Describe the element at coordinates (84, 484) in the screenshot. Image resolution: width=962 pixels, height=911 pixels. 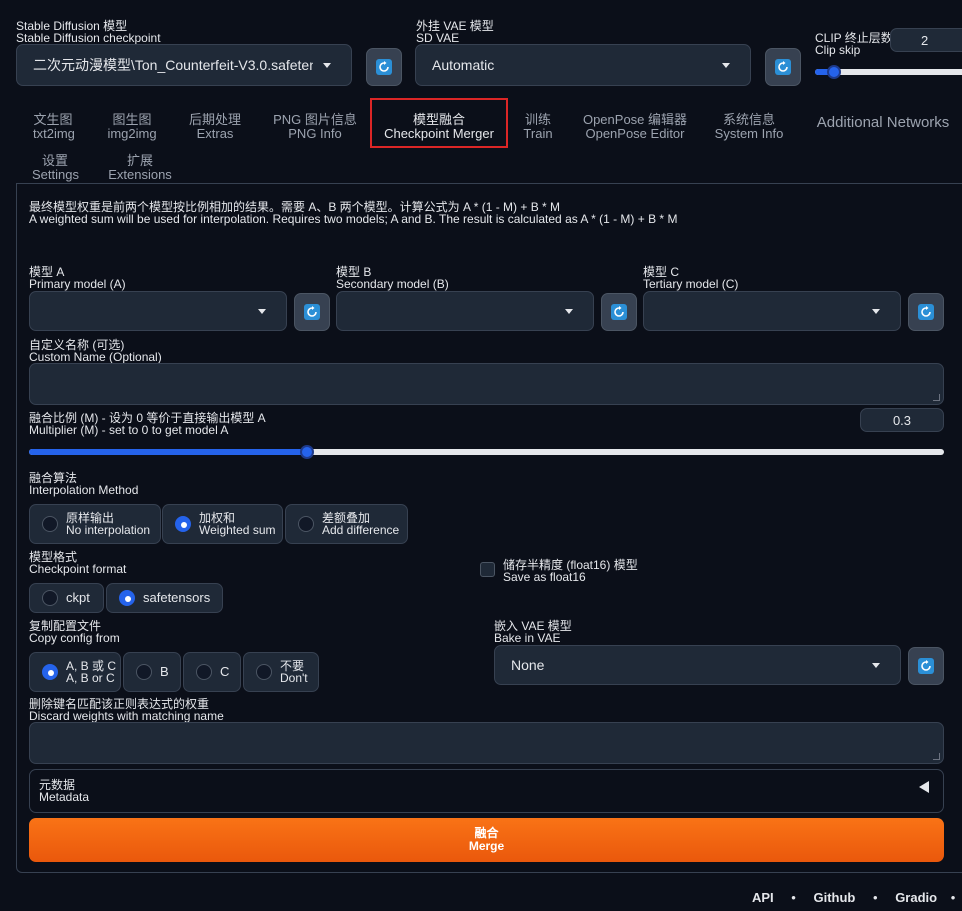
I see `interp-label: 融合算法 Interpolation Method` at that location.